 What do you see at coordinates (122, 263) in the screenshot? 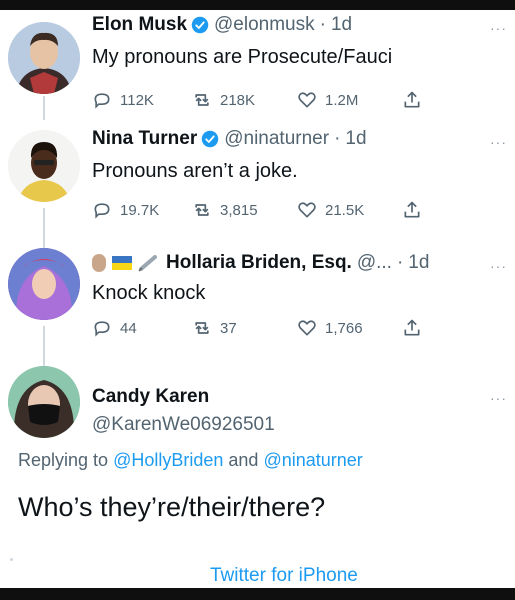
I see `ukraine-flag-icon` at bounding box center [122, 263].